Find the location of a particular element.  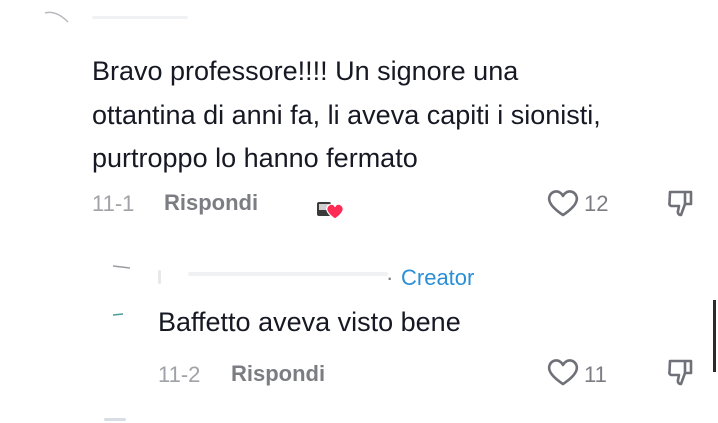

comment-date: 11-1 is located at coordinates (113, 203).